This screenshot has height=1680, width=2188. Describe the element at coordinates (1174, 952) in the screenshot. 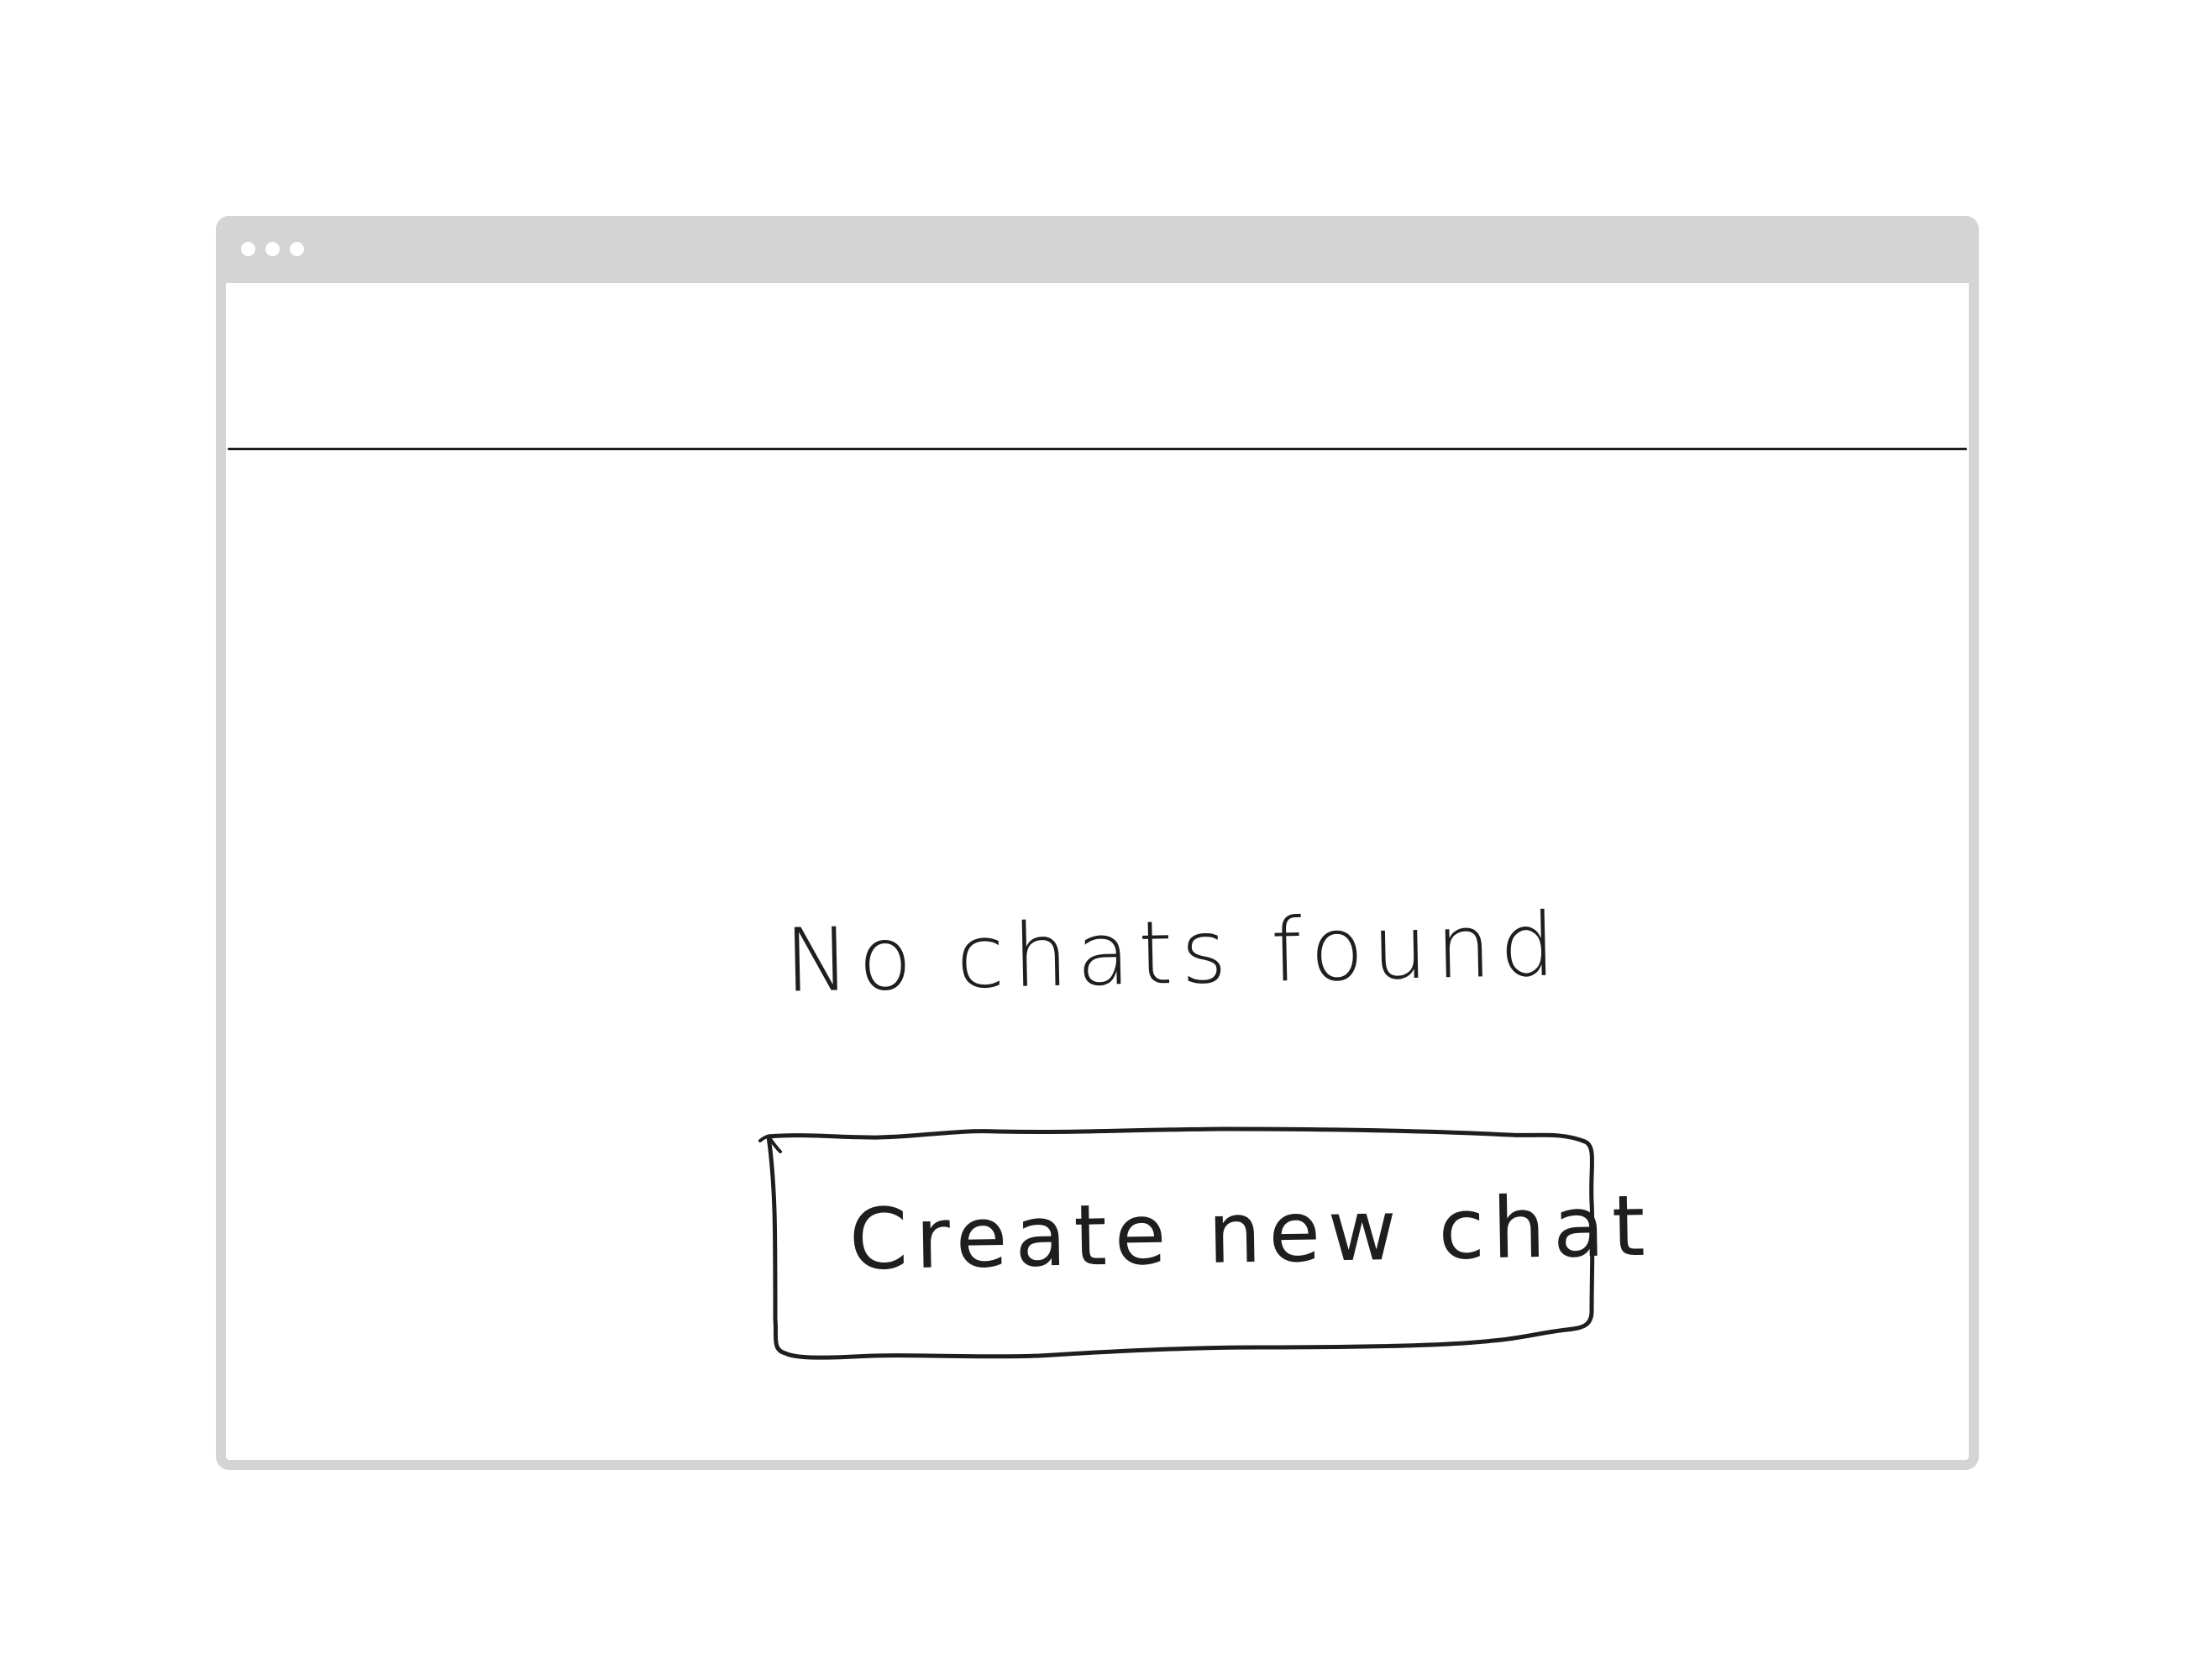

I see `empty-state-message: No chats found` at that location.